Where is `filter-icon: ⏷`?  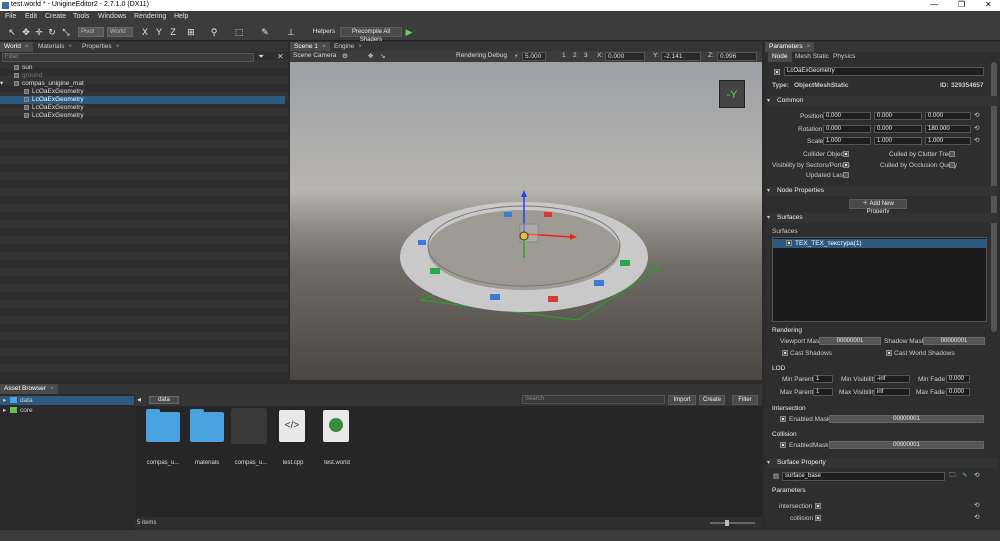
filter-icon: ⏷ is located at coordinates (261, 57).